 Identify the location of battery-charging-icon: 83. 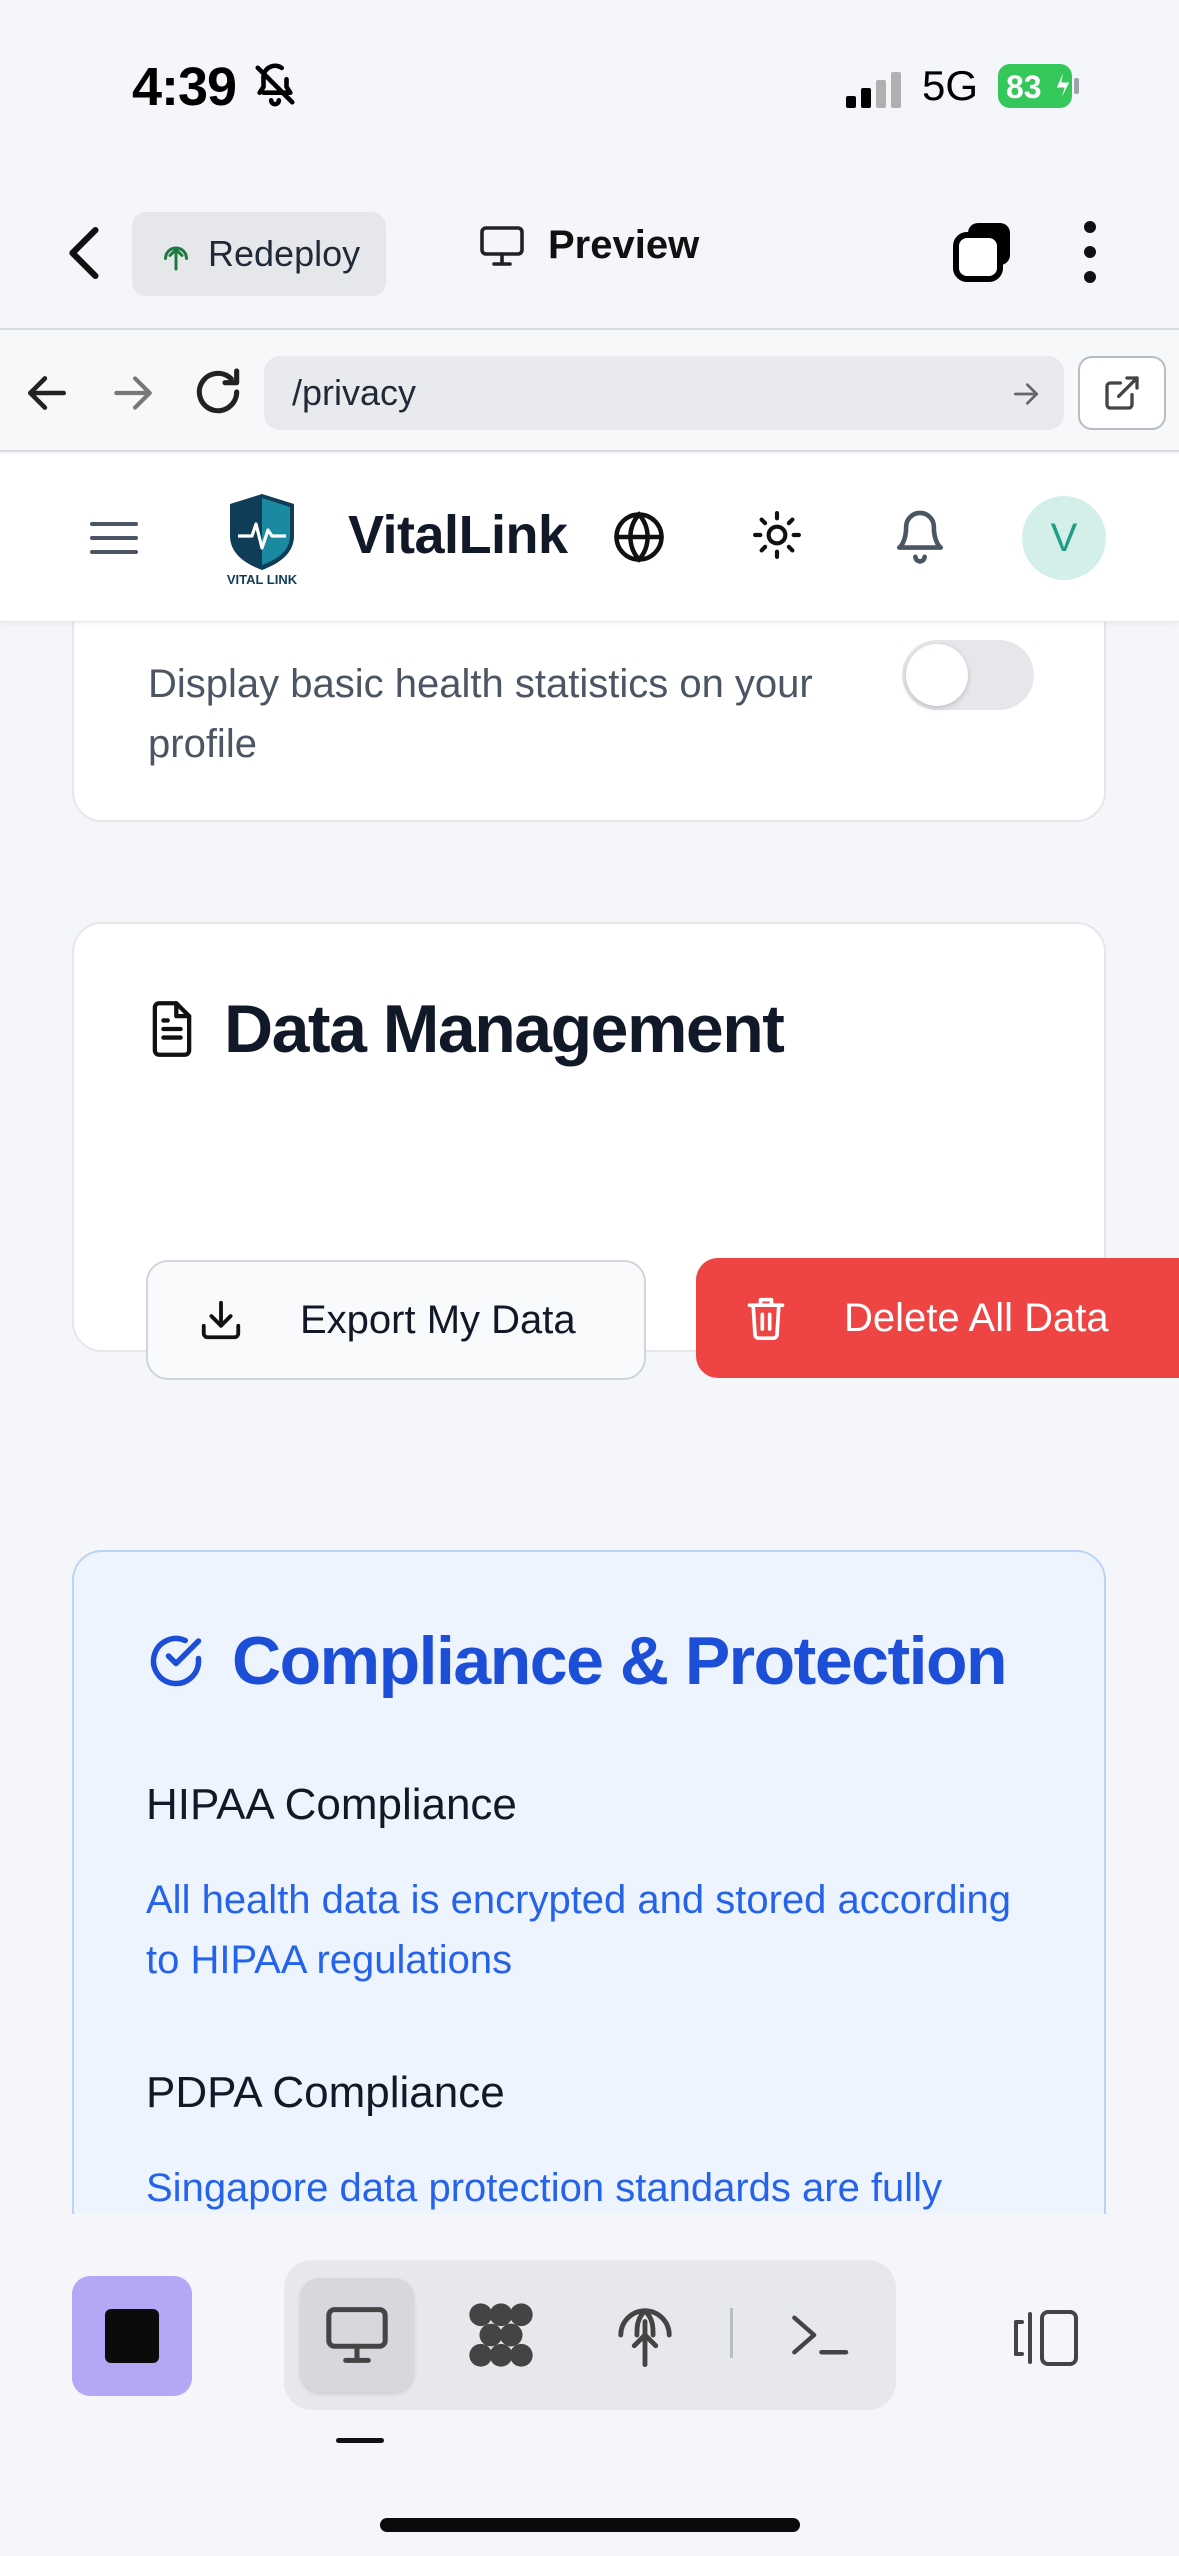
(1038, 86).